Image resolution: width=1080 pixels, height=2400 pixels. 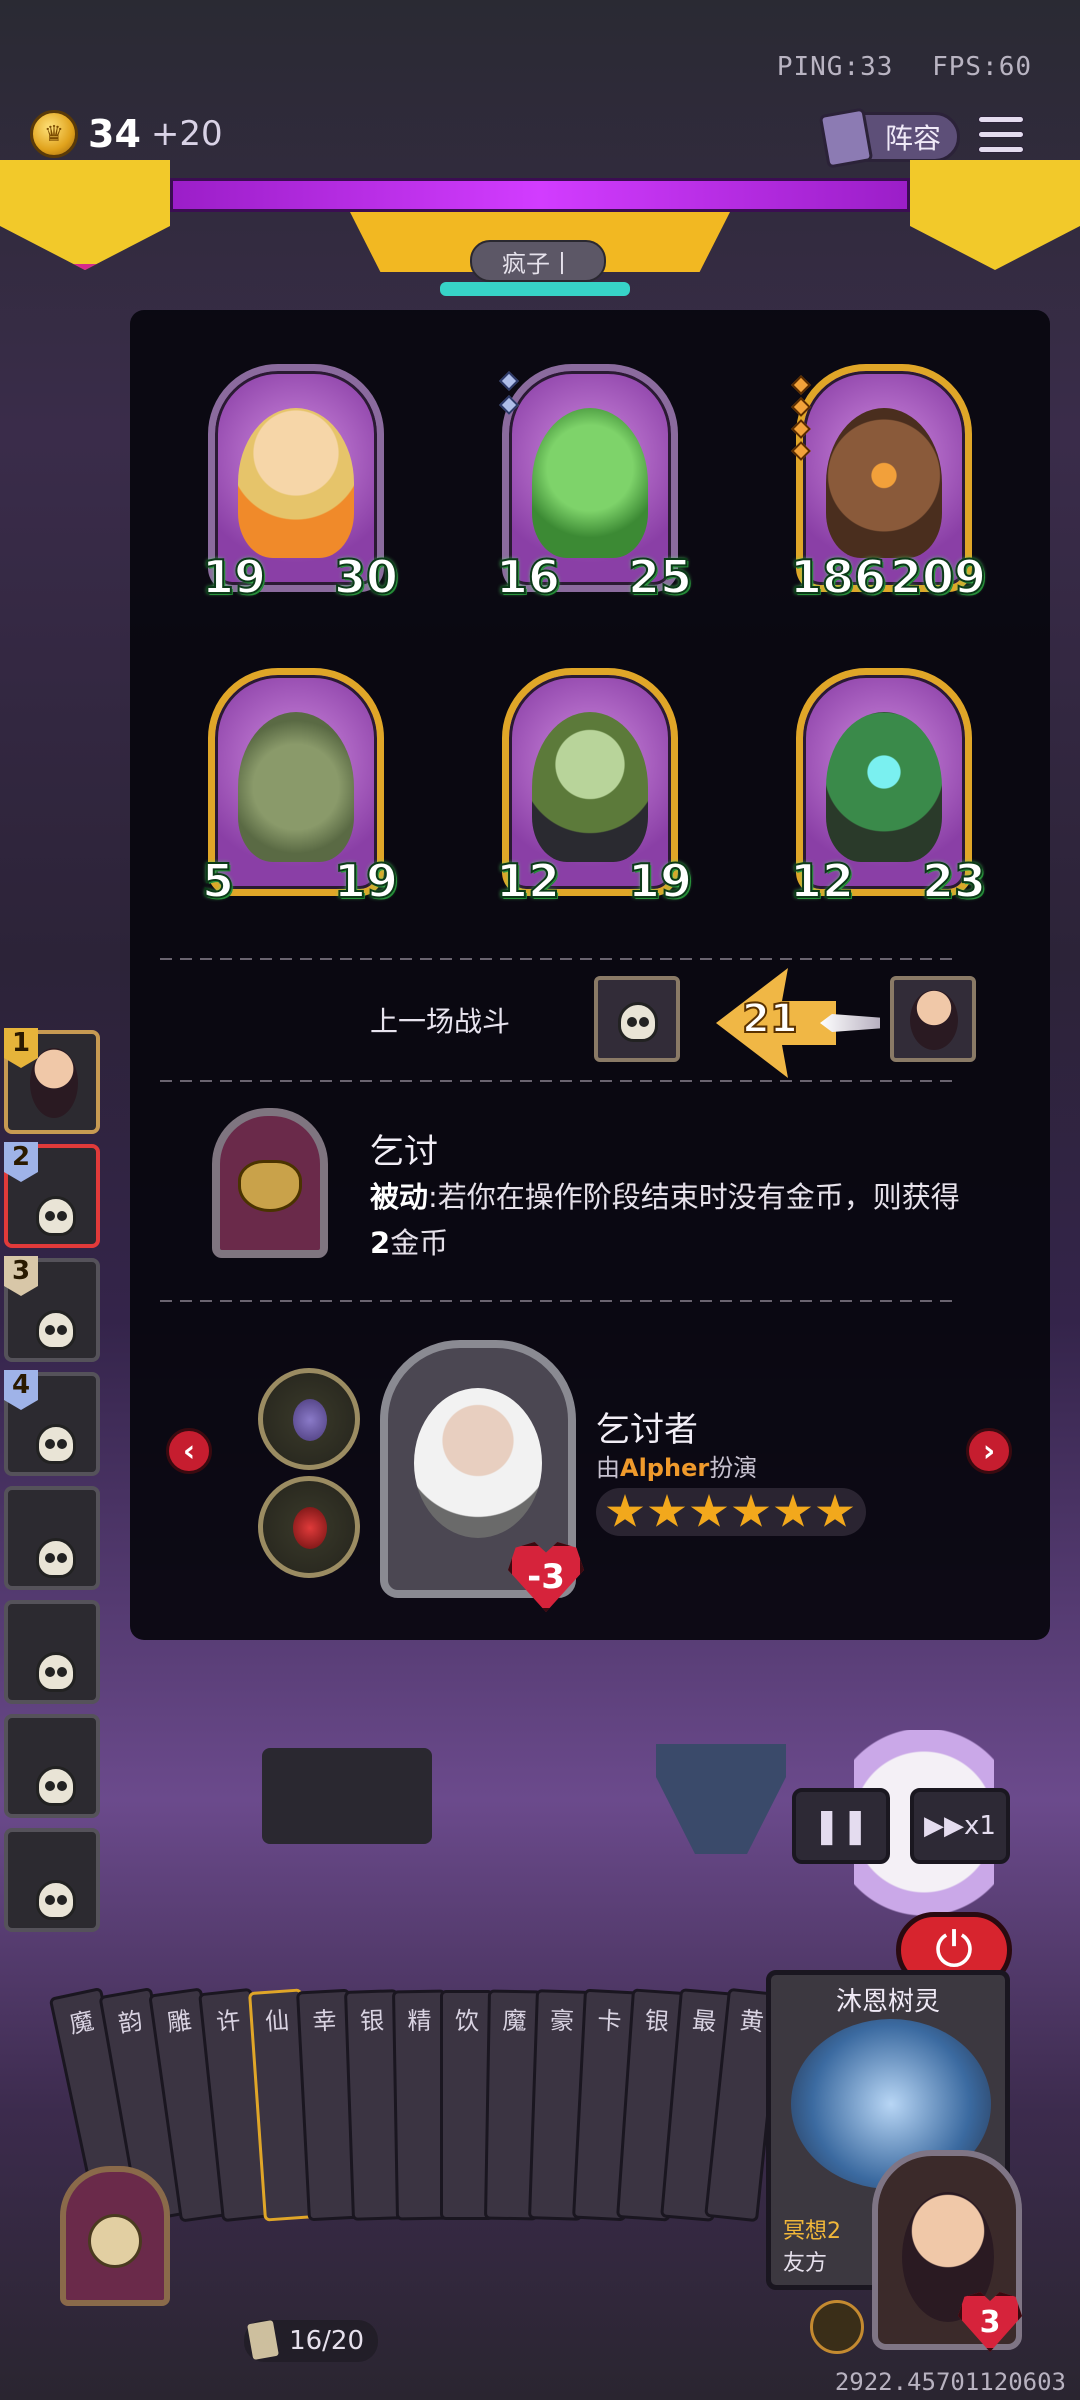 I want to click on gold-value: 34, so click(x=114, y=134).